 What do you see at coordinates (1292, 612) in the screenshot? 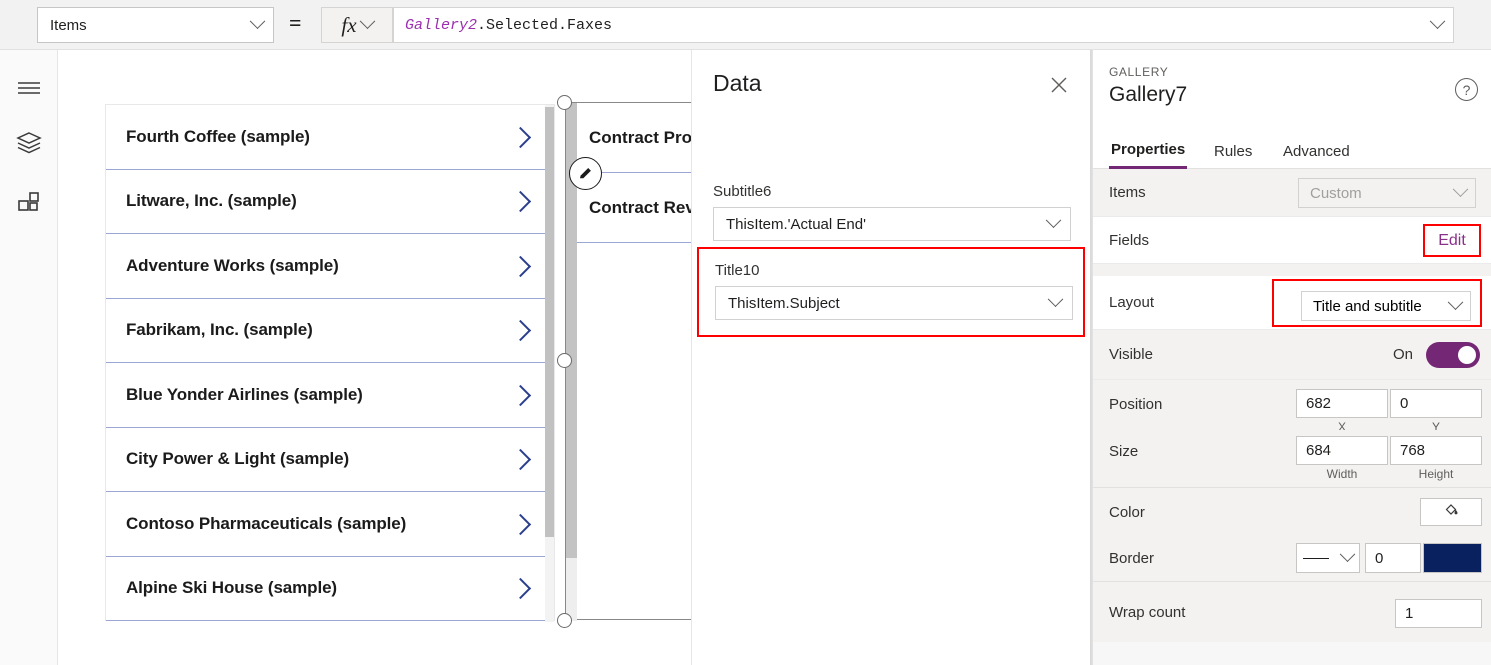
I see `property-row-wrap-count: Wrap count 1` at bounding box center [1292, 612].